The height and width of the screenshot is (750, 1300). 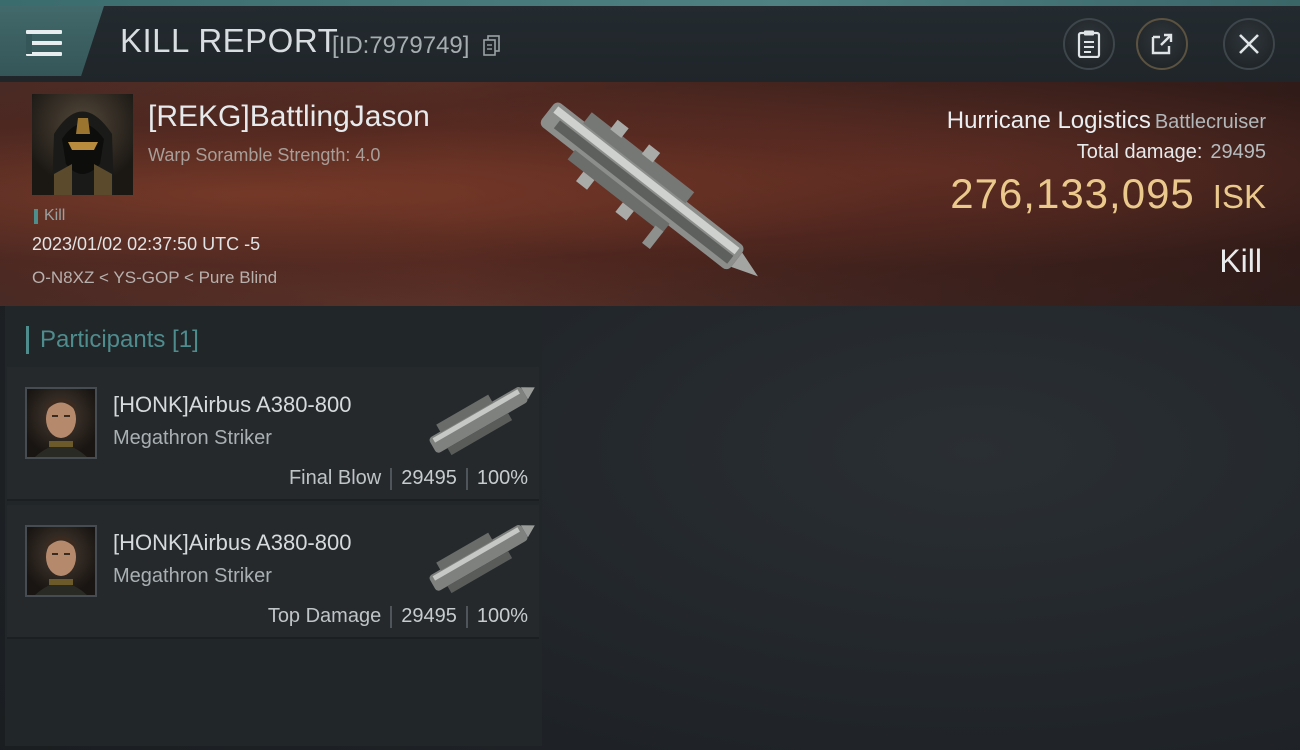 What do you see at coordinates (335, 478) in the screenshot?
I see `participant-role: Final Blow` at bounding box center [335, 478].